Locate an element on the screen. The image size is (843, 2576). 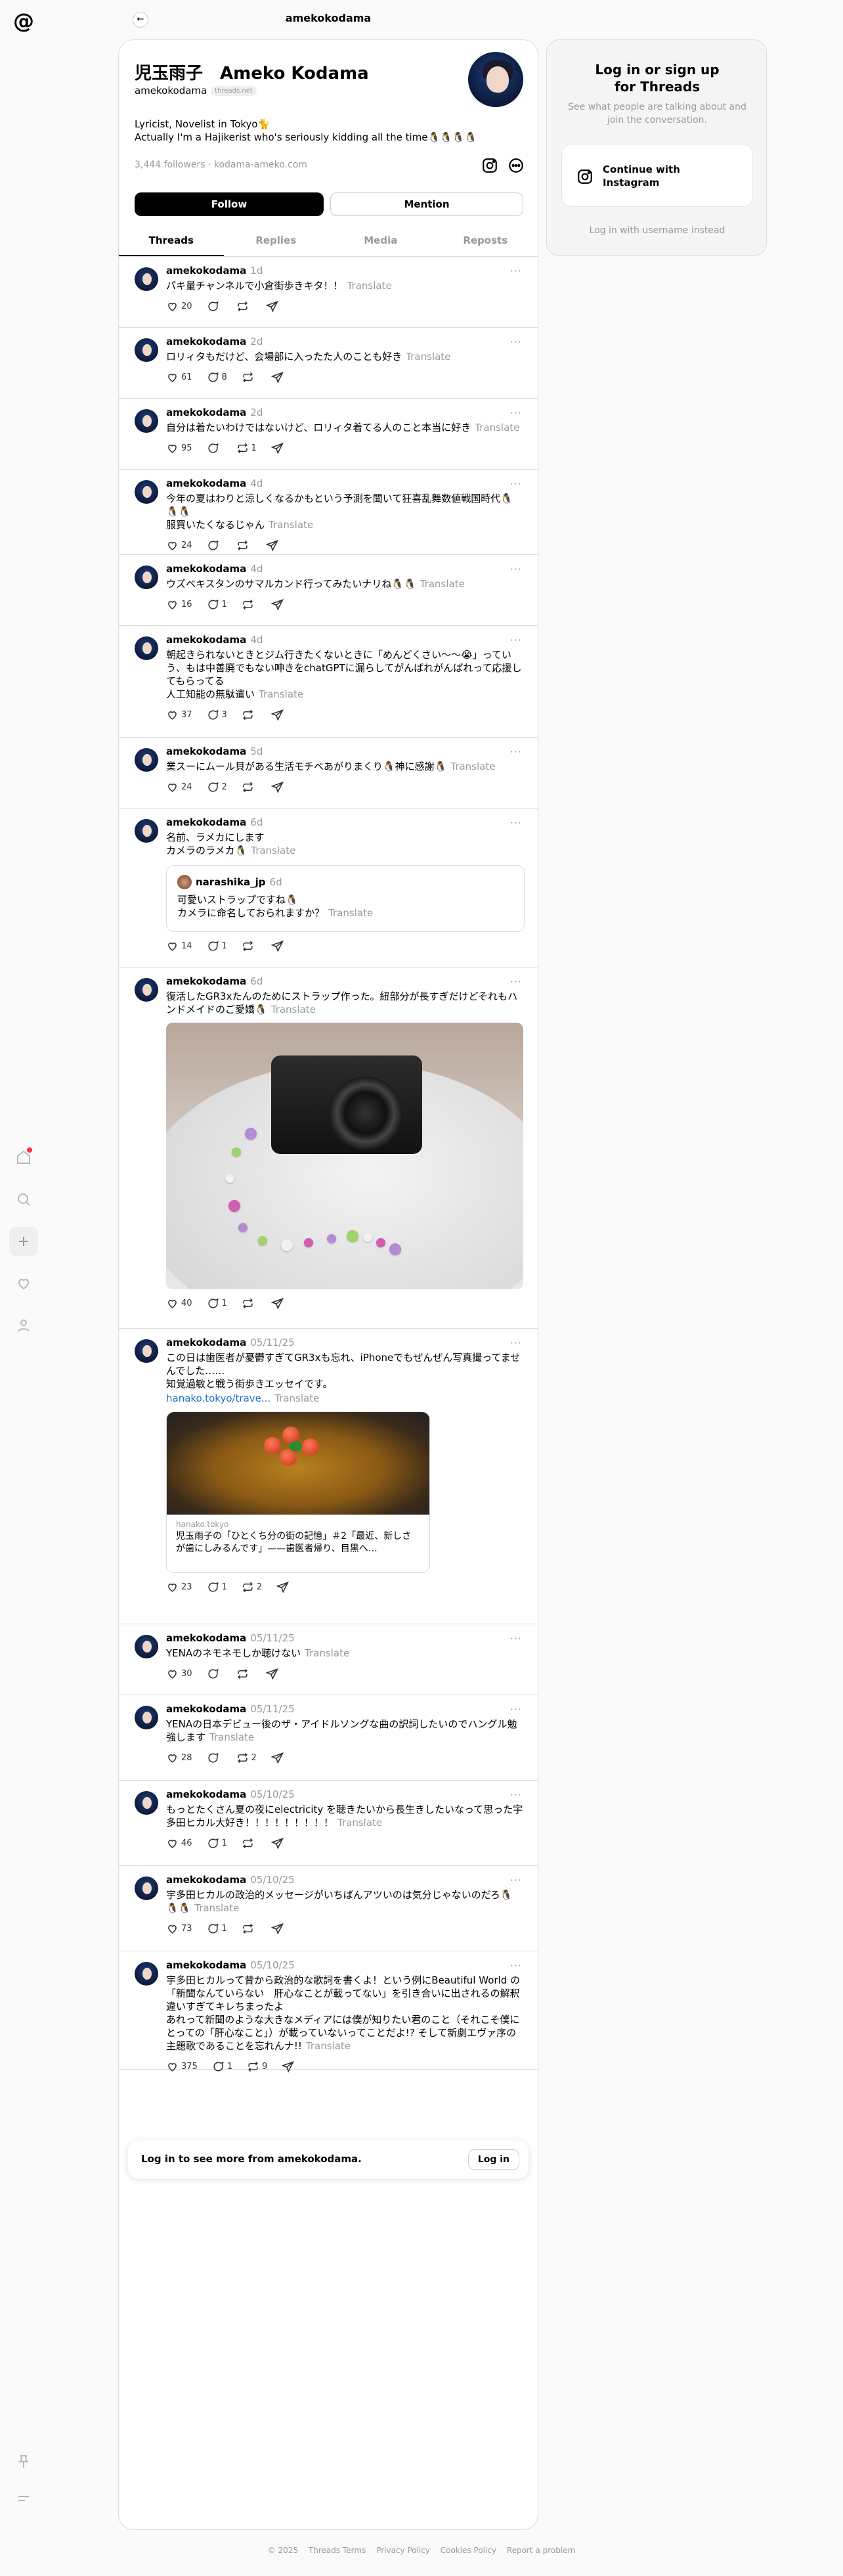
reply-button: 8 is located at coordinates (217, 377).